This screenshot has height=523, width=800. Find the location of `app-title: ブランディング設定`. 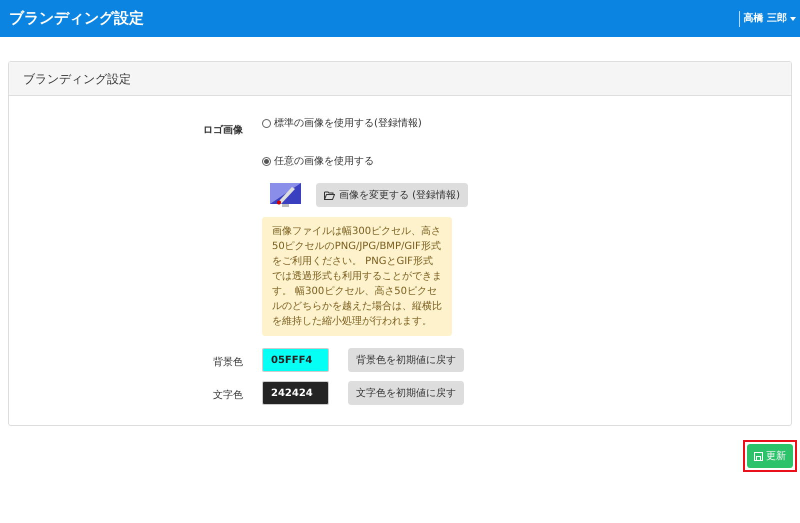

app-title: ブランディング設定 is located at coordinates (76, 19).